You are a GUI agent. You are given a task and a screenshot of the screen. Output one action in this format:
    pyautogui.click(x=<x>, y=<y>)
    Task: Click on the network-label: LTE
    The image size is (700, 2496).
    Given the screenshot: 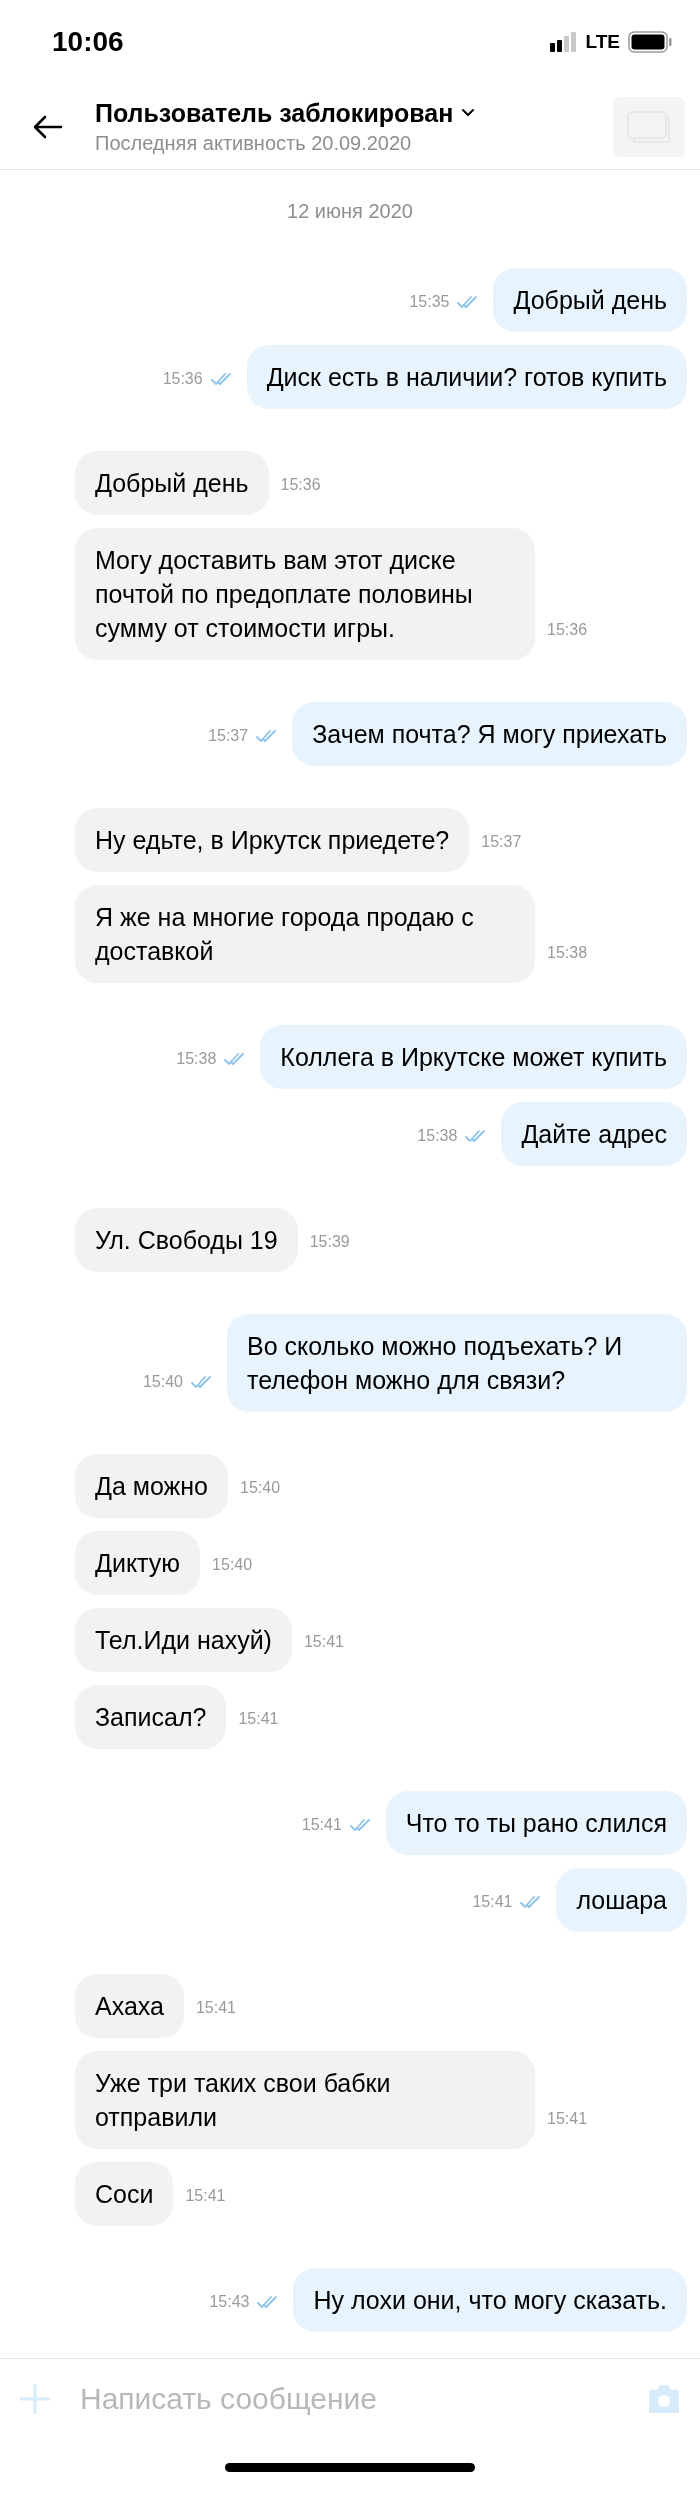 What is the action you would take?
    pyautogui.click(x=602, y=41)
    